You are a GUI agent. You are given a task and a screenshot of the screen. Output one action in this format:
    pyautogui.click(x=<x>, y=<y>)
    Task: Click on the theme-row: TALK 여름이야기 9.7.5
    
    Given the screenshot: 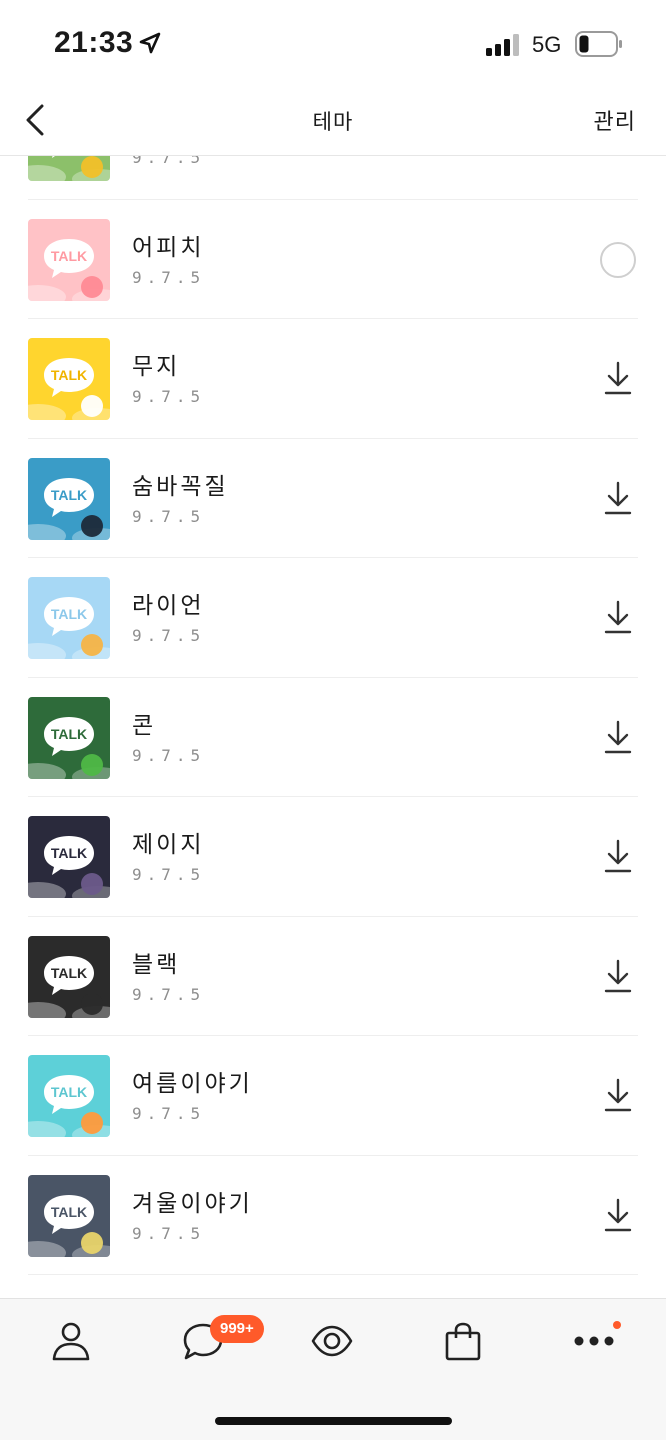 What is the action you would take?
    pyautogui.click(x=333, y=1096)
    